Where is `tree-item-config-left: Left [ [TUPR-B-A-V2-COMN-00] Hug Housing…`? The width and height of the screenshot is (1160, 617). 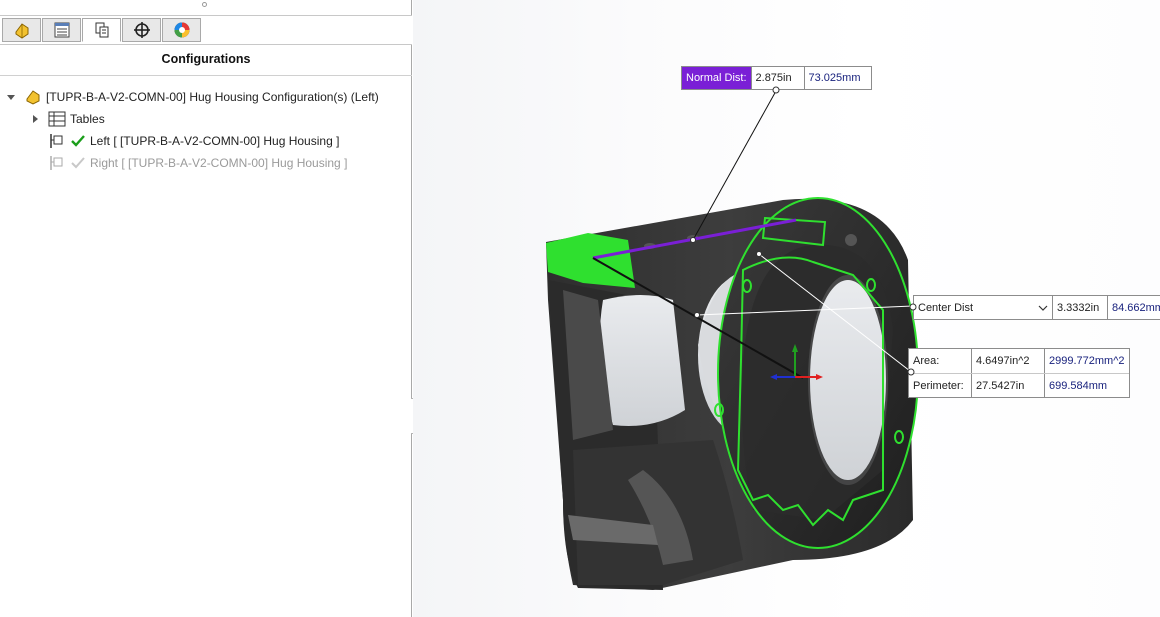 tree-item-config-left: Left [ [TUPR-B-A-V2-COMN-00] Hug Housing… is located at coordinates (193, 141).